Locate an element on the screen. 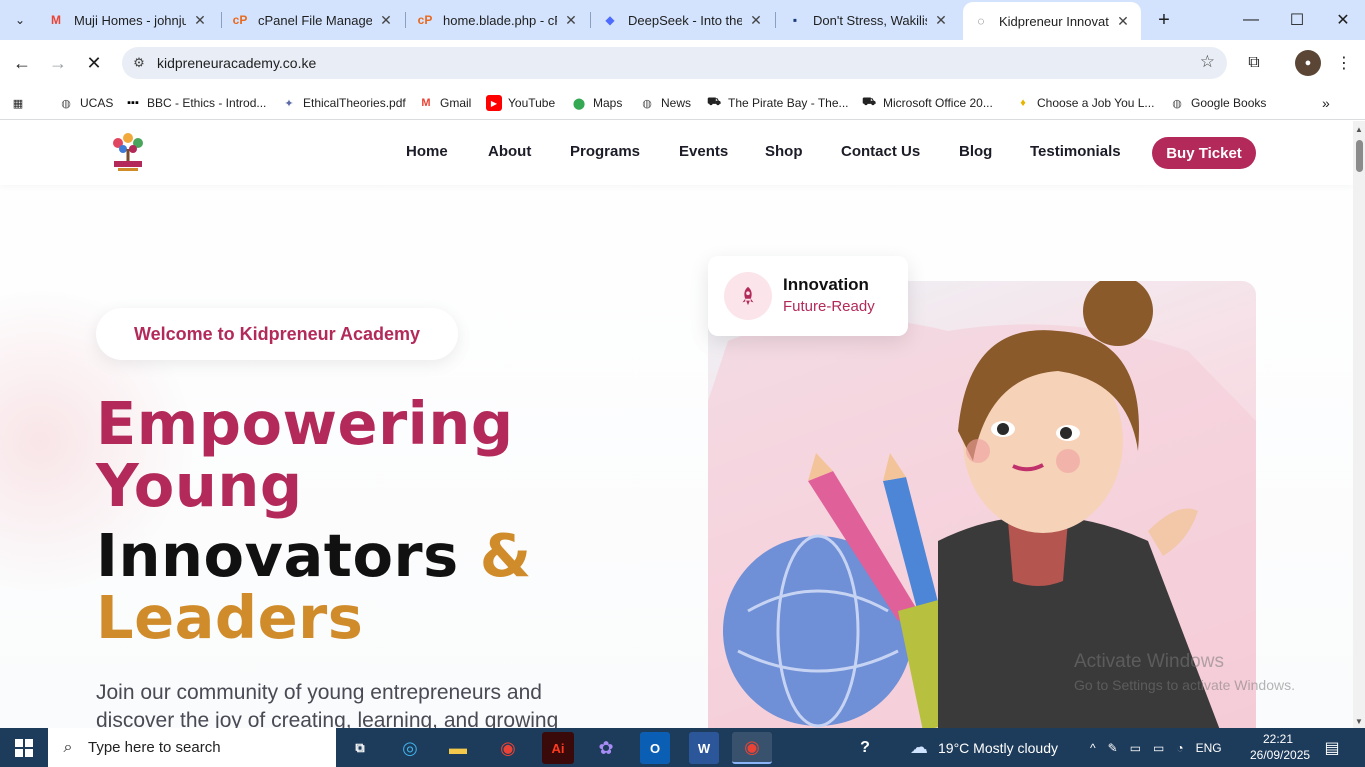 The image size is (1365, 767). headline-ampersand: & is located at coordinates (505, 555).